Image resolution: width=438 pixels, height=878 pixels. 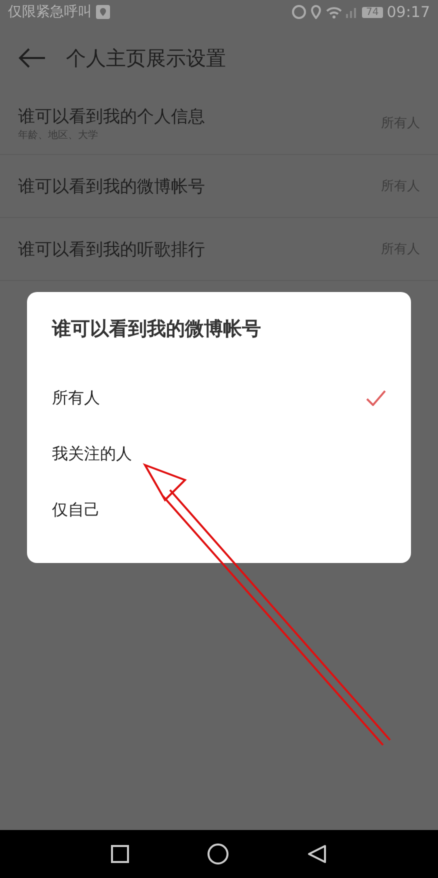 I want to click on option-item: 所有人, so click(x=219, y=398).